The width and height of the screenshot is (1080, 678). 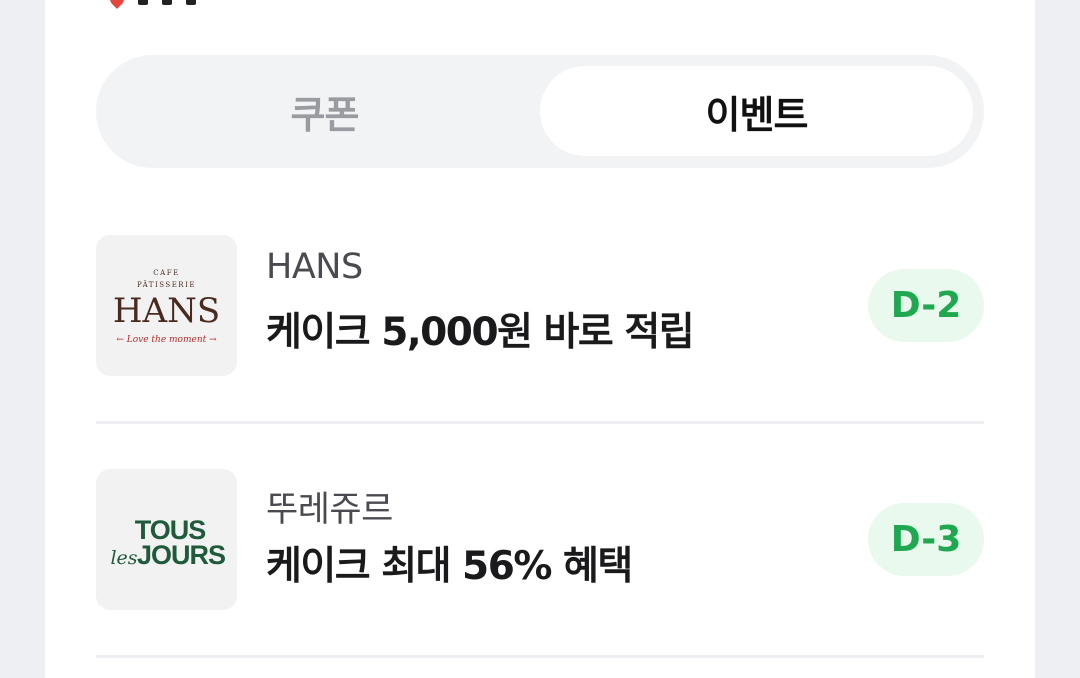 I want to click on event-brand: HANS, so click(x=314, y=267).